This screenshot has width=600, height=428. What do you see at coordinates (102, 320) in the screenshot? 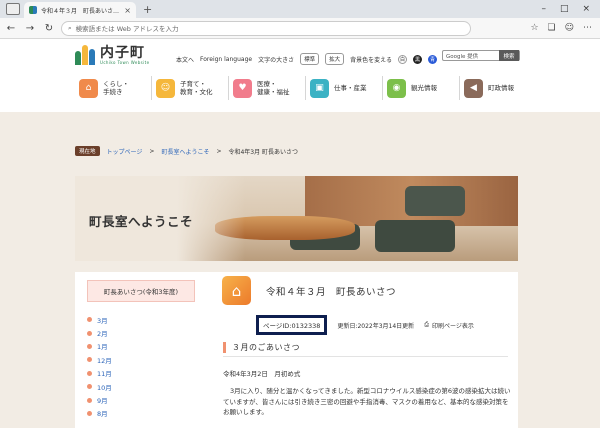
I see `sidebar-link: 3月` at bounding box center [102, 320].